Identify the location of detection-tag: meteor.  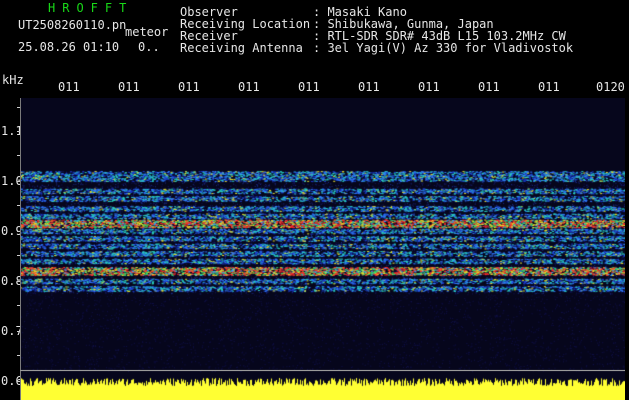
(147, 32).